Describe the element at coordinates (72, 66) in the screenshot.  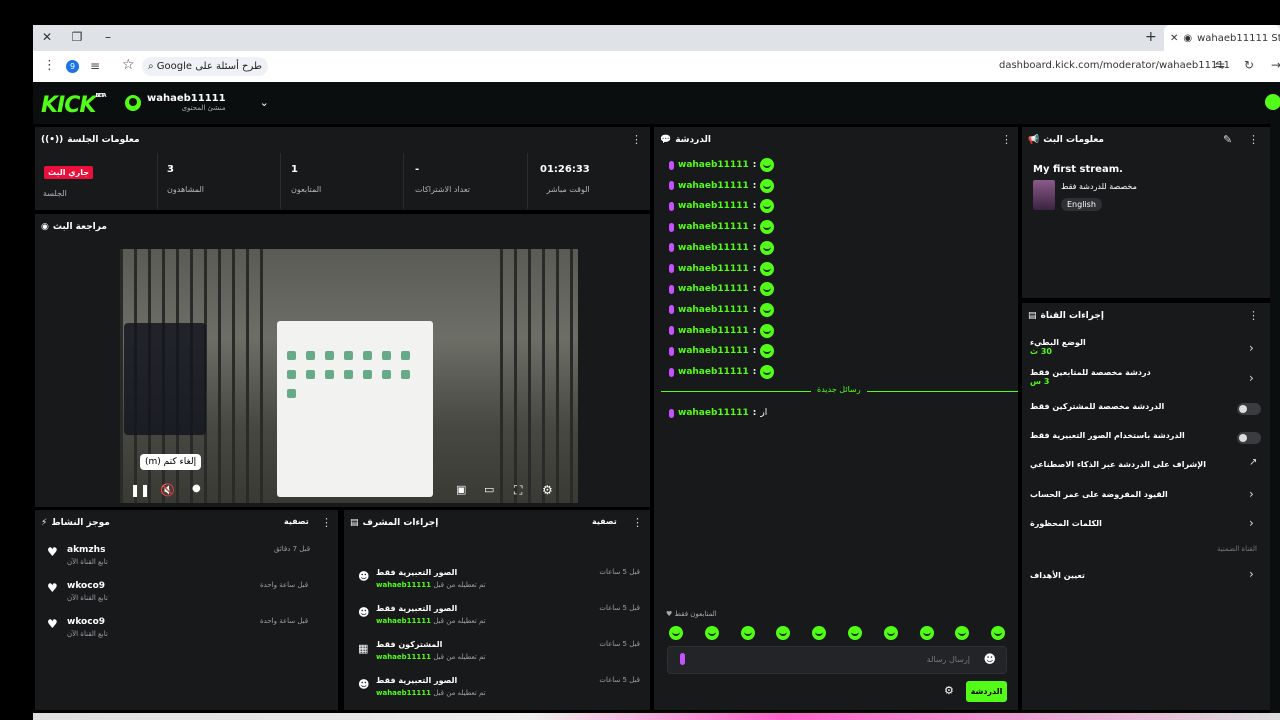
I see `profile-badge: 9` at that location.